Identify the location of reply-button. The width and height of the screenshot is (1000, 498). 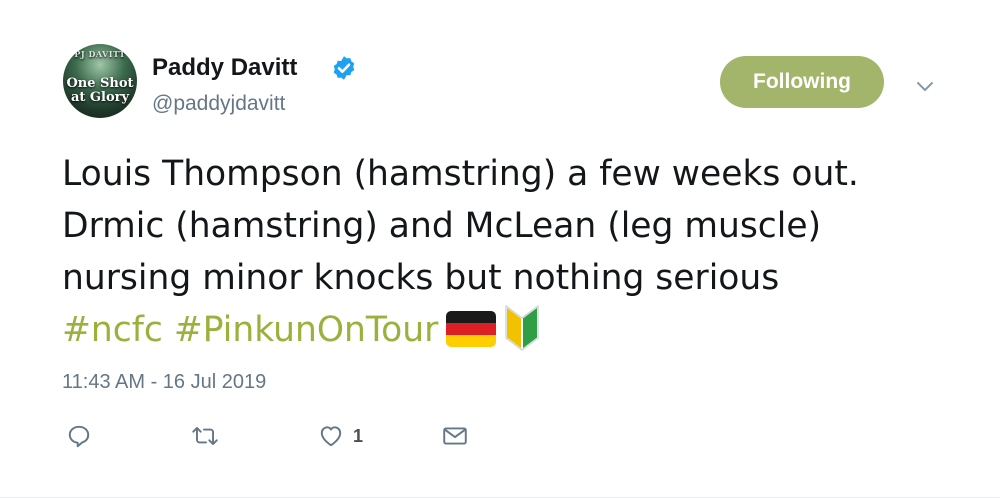
(79, 436).